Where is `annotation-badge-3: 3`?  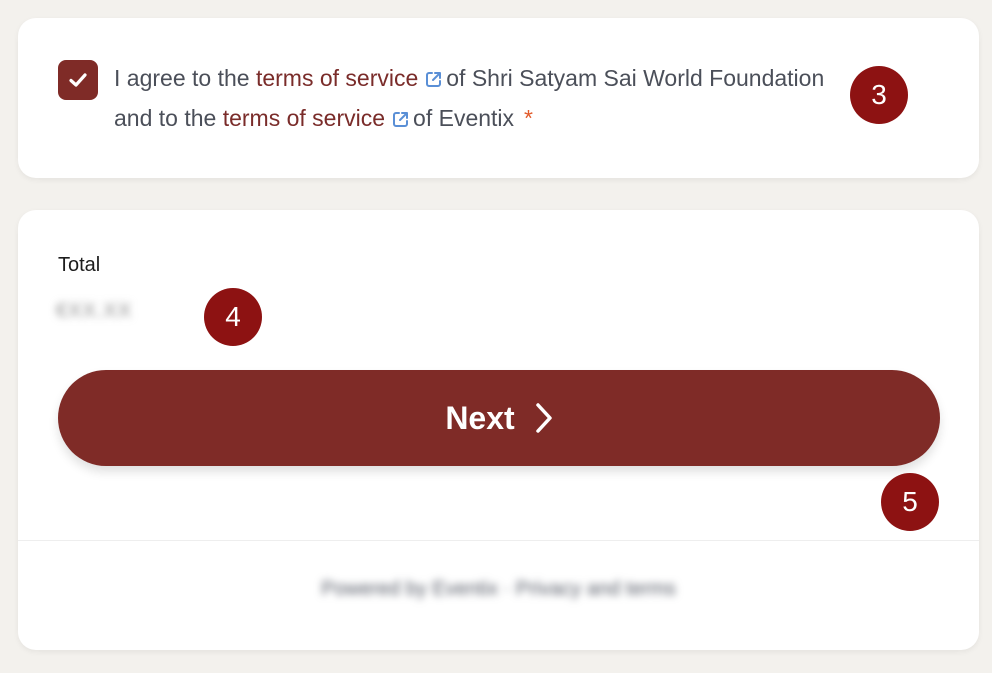
annotation-badge-3: 3 is located at coordinates (879, 95).